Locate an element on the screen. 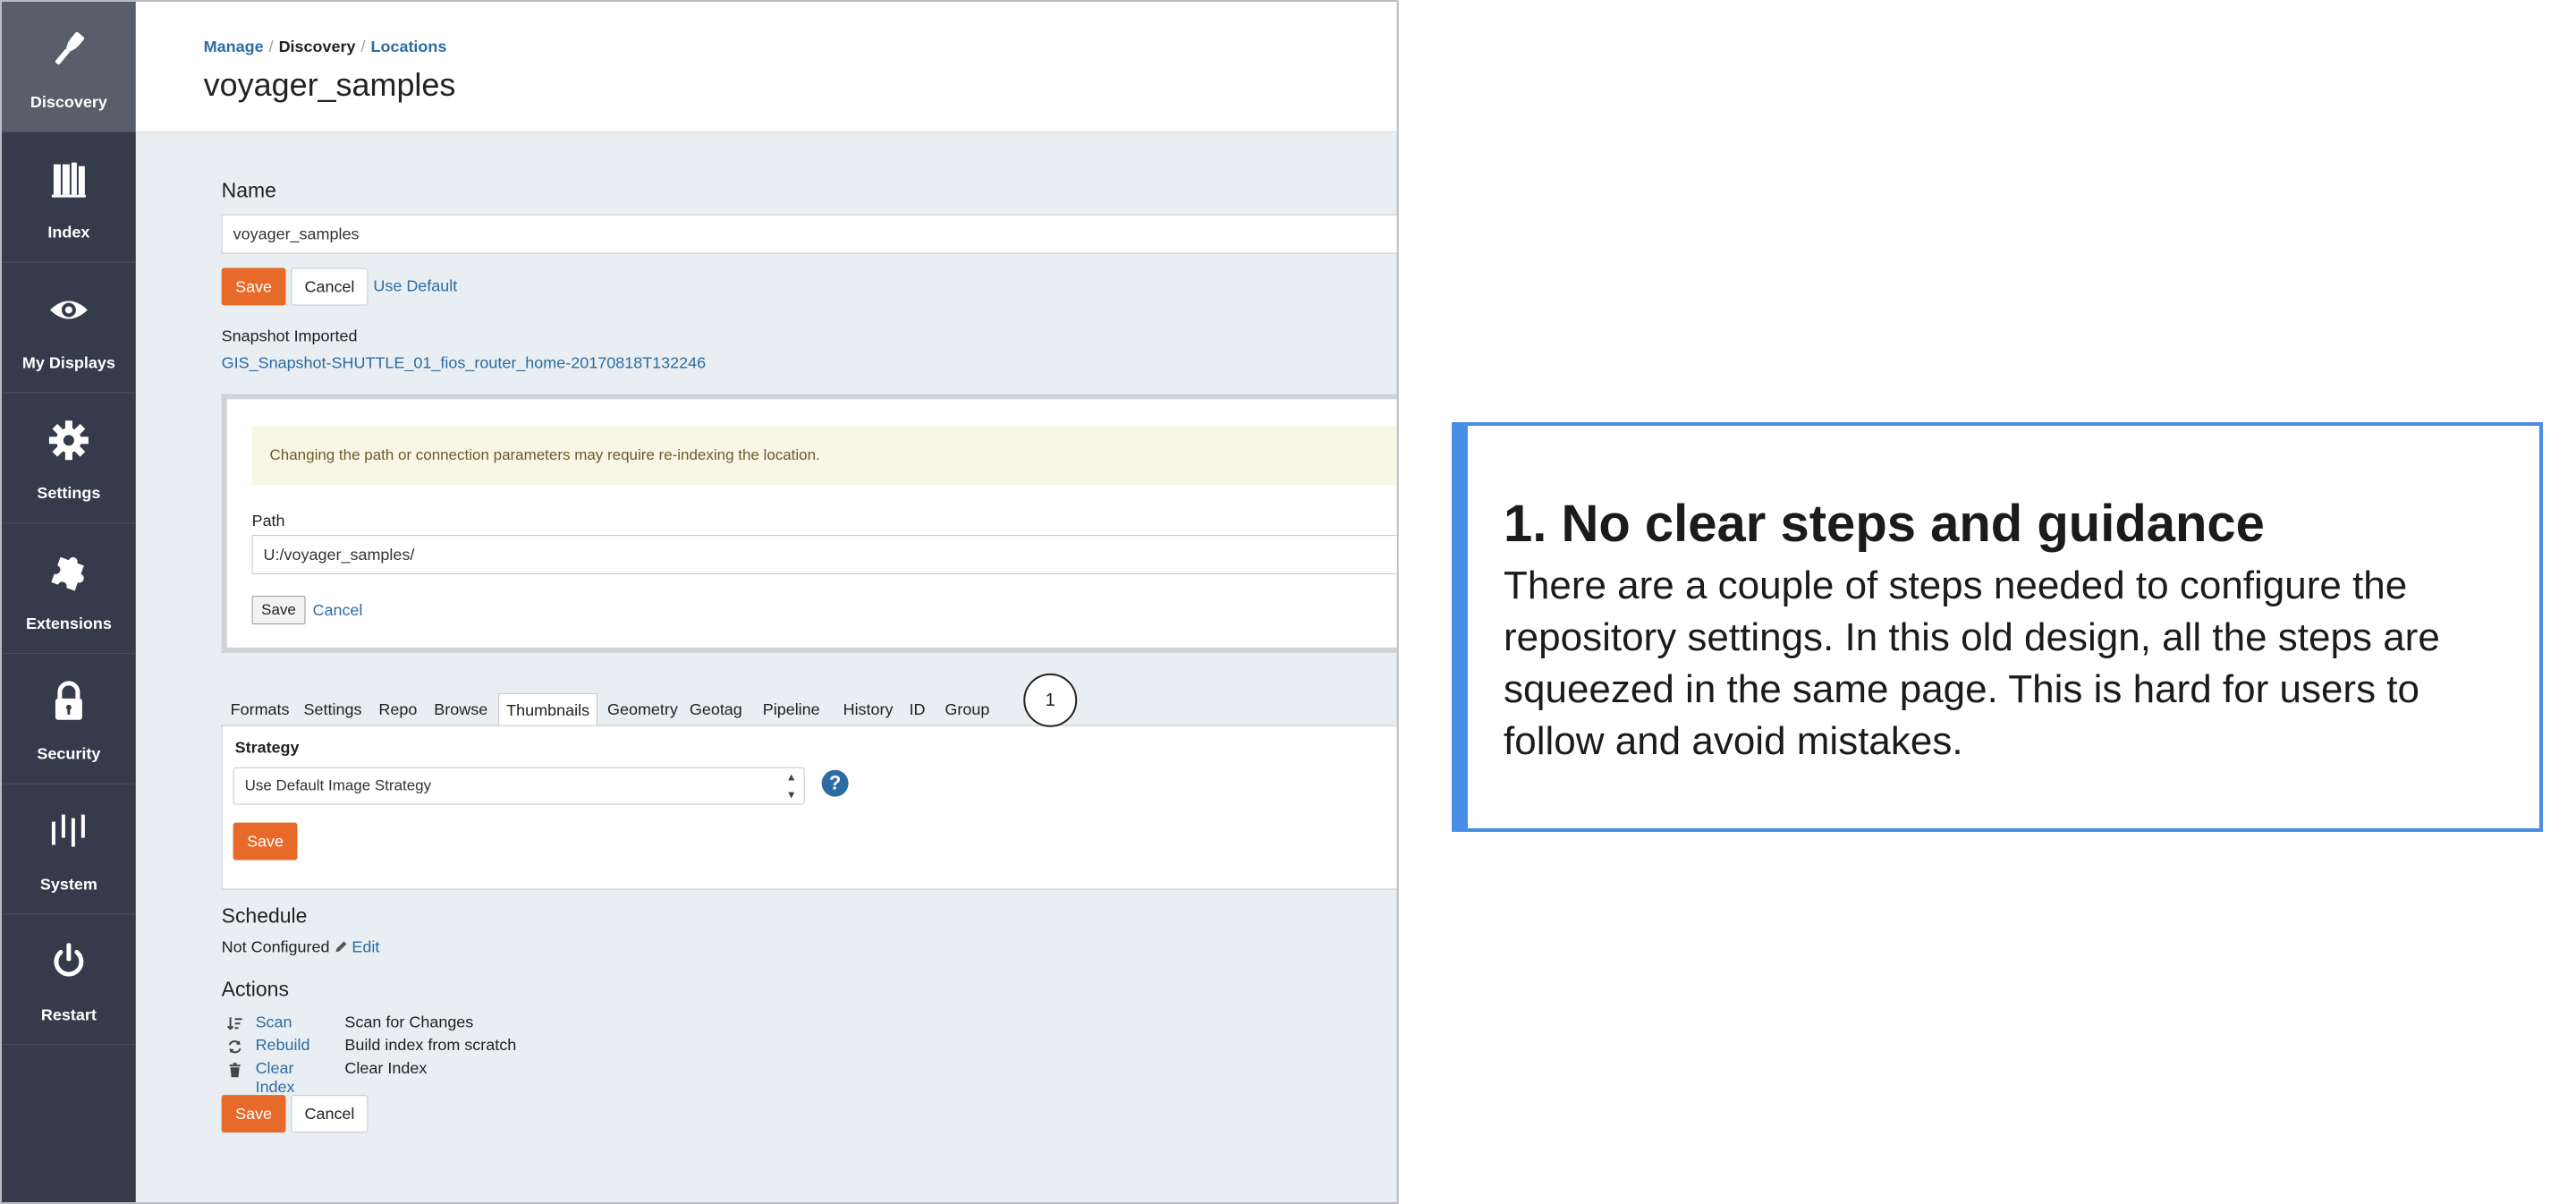  sidebar-item-extensions: Extensions is located at coordinates (68, 589).